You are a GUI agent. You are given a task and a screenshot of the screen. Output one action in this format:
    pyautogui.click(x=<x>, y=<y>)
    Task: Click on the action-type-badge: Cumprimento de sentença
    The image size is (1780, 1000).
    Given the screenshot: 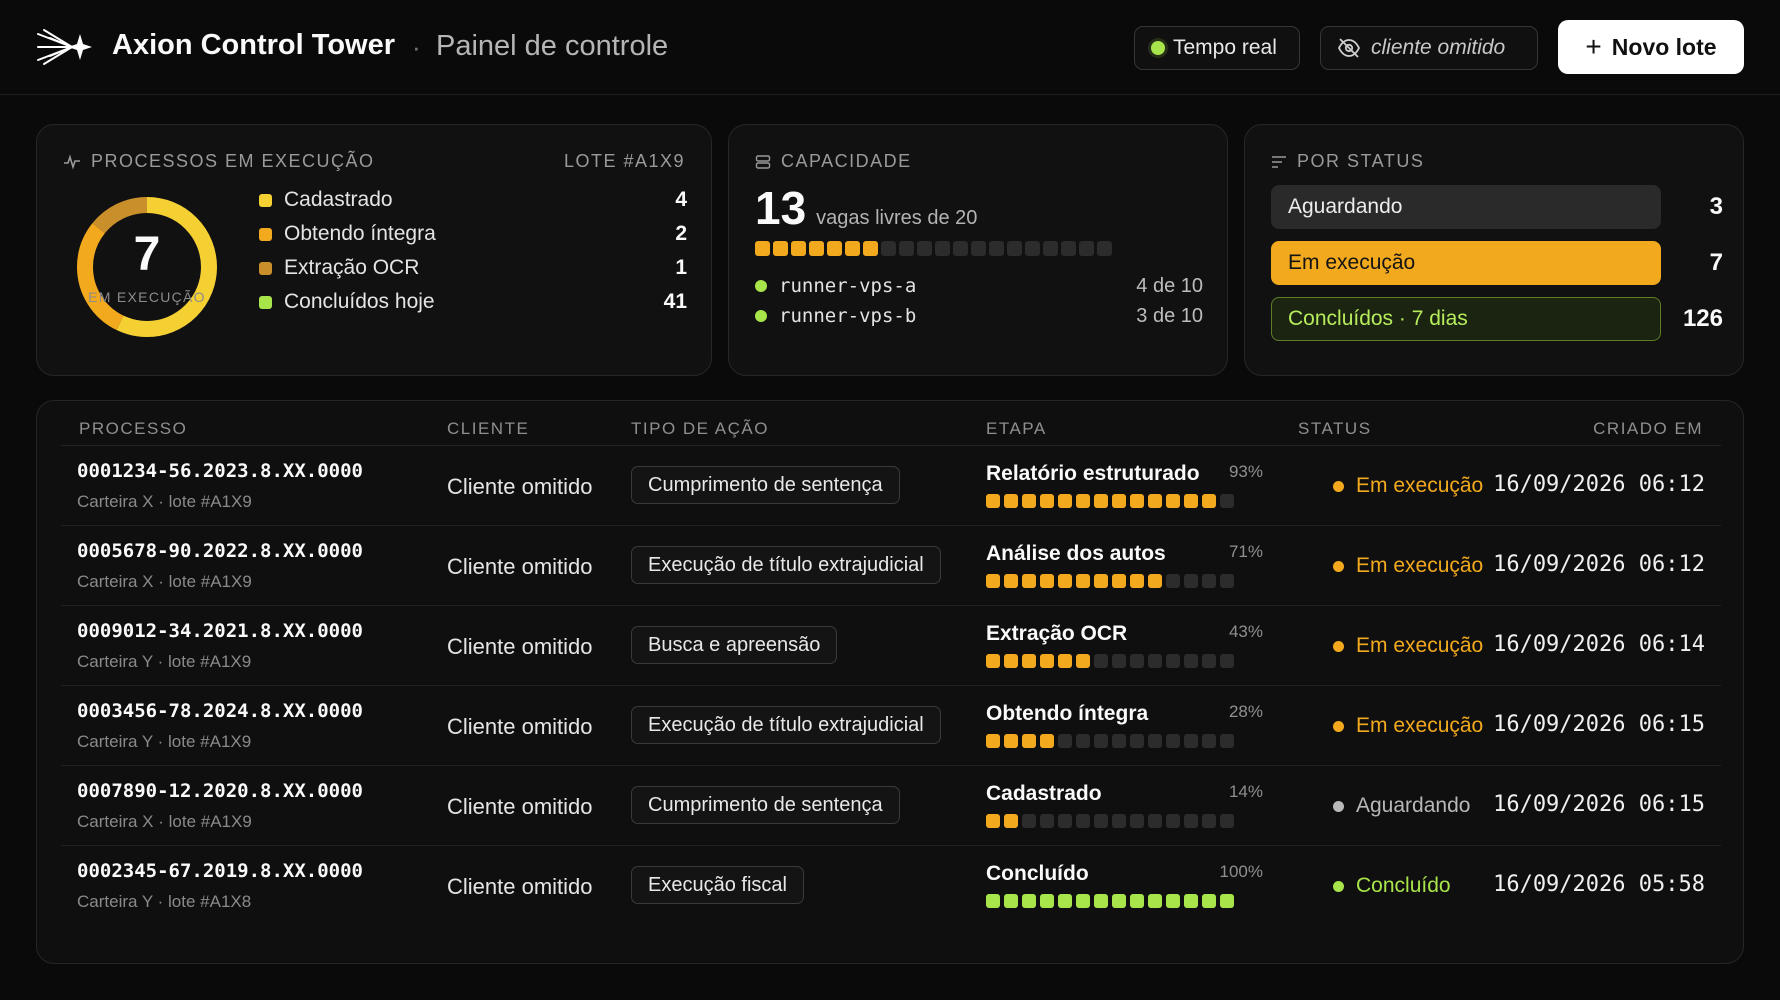 What is the action you would take?
    pyautogui.click(x=765, y=805)
    